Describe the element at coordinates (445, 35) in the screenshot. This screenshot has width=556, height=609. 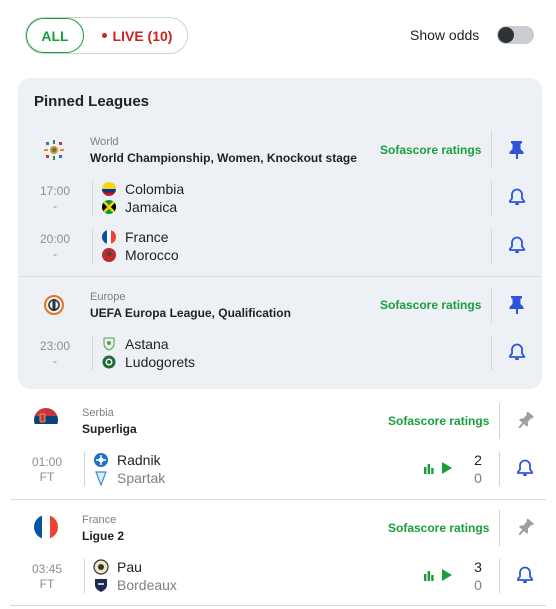
I see `show-odds-label: Show odds` at that location.